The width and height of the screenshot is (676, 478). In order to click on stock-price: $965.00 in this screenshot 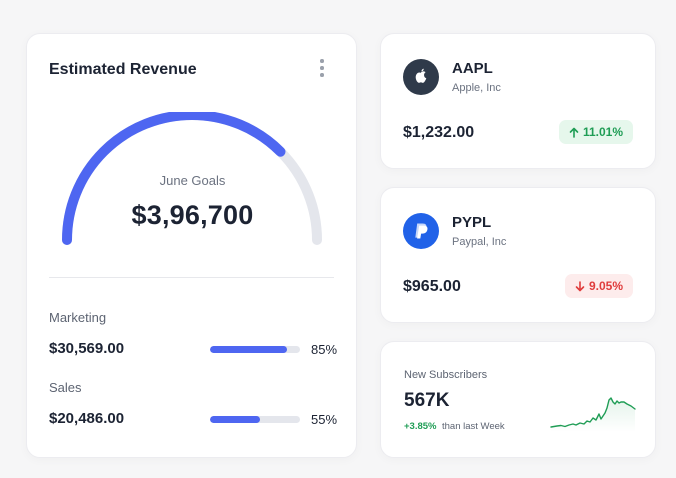, I will do `click(432, 286)`.